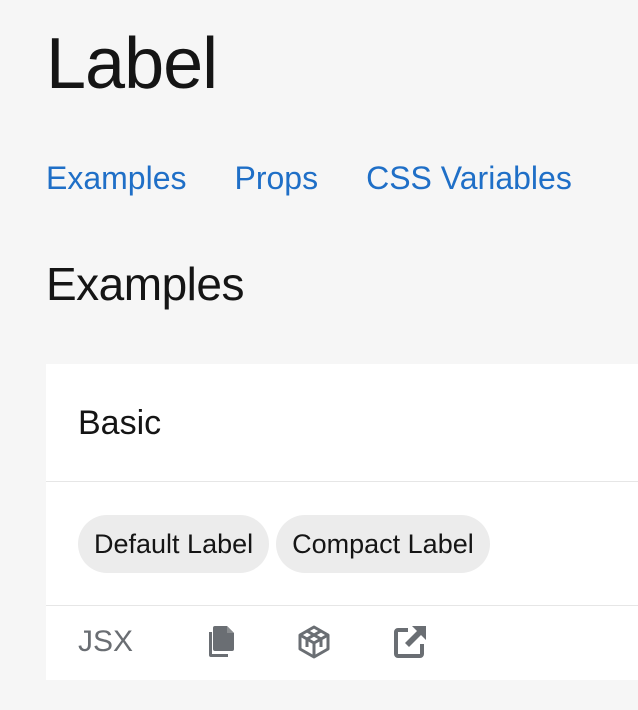 The image size is (638, 710). I want to click on example-toolbar: JSX, so click(342, 643).